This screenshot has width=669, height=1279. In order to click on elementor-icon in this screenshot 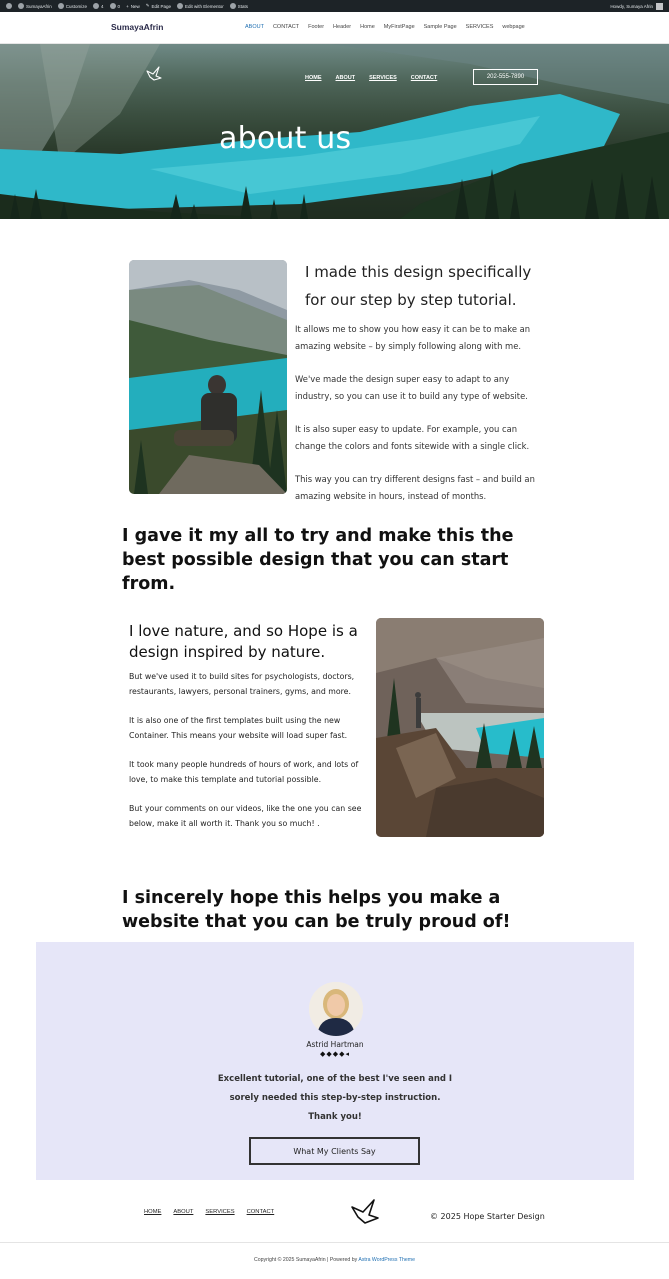, I will do `click(180, 6)`.